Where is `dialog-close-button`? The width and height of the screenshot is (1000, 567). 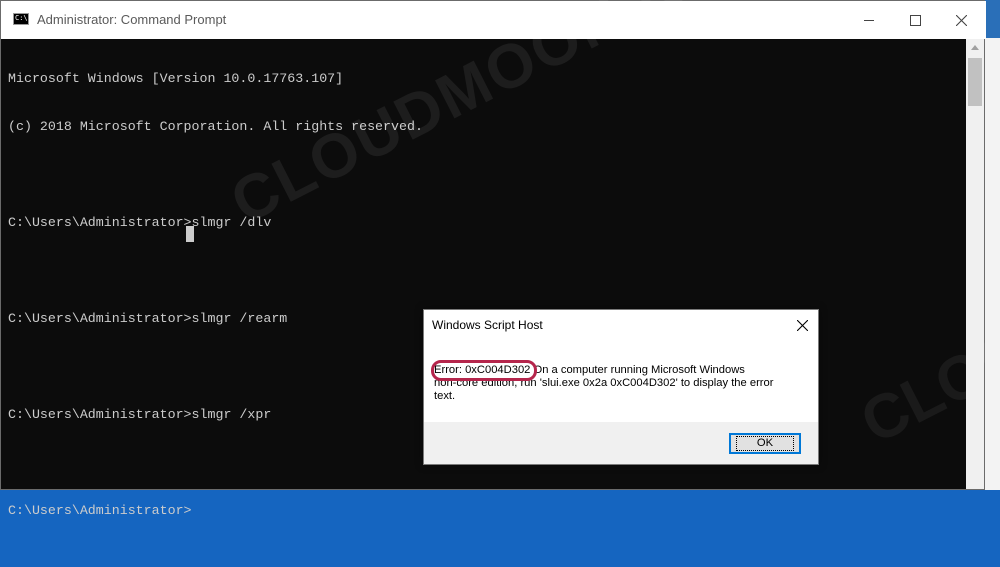
dialog-close-button is located at coordinates (802, 325).